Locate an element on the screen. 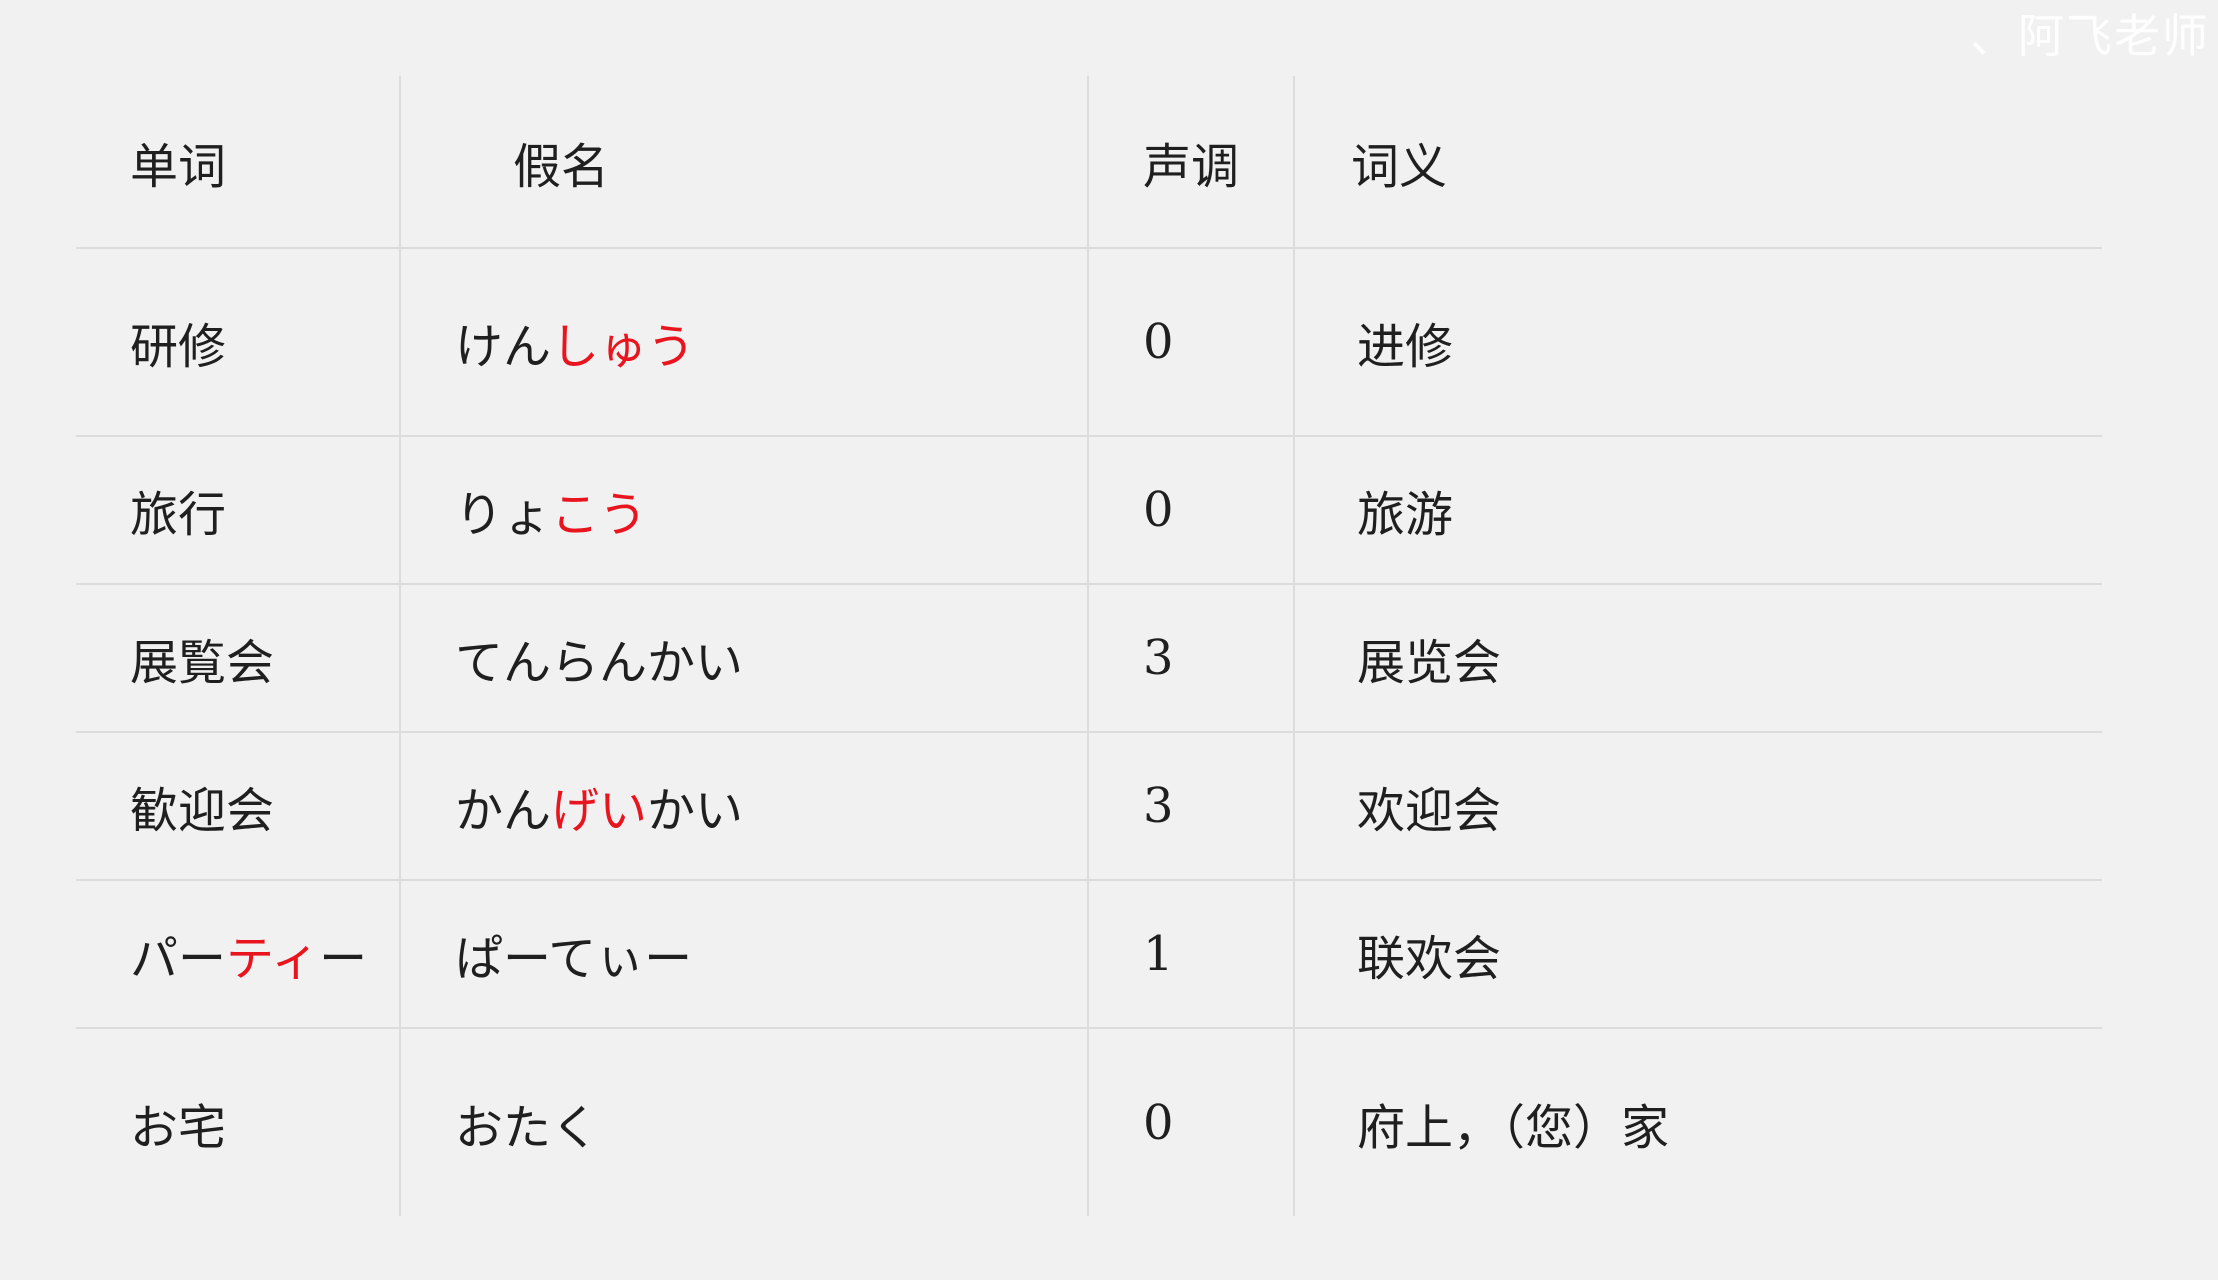 This screenshot has height=1280, width=2218. highlighted-text: ティ is located at coordinates (273, 959).